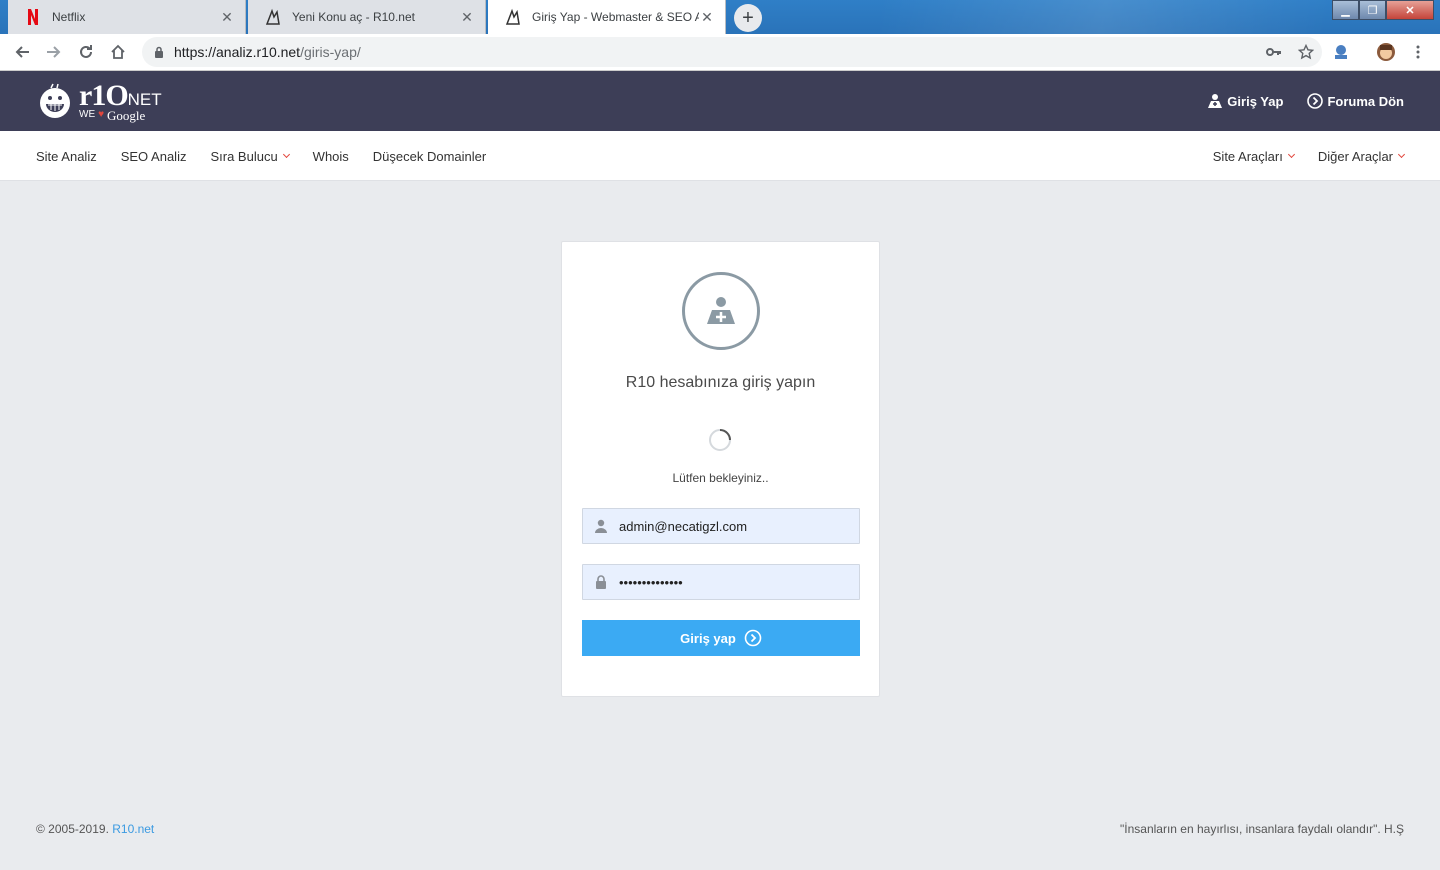  I want to click on close-window-button: ✕, so click(1410, 10).